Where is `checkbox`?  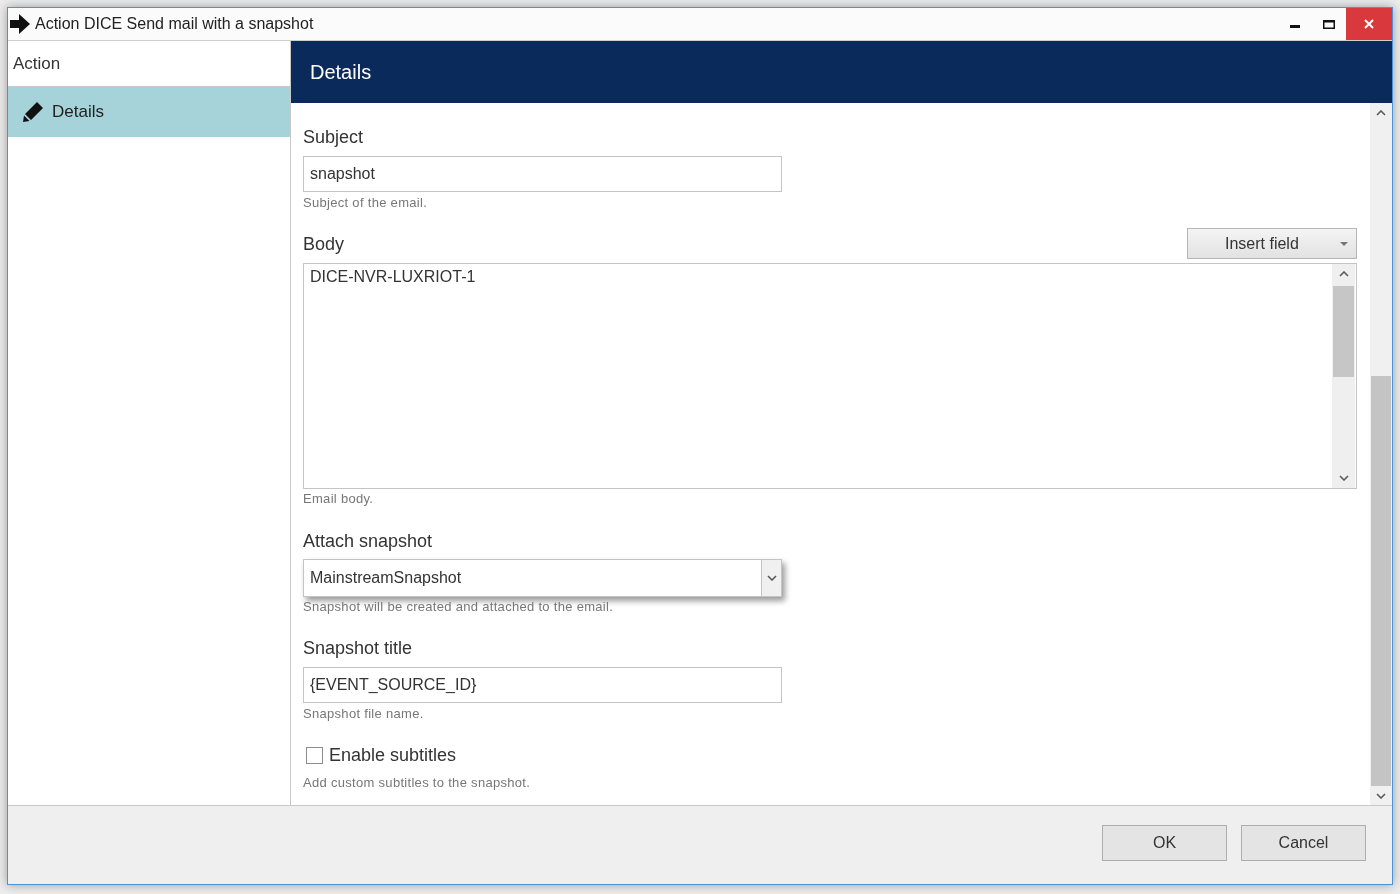
checkbox is located at coordinates (314, 755).